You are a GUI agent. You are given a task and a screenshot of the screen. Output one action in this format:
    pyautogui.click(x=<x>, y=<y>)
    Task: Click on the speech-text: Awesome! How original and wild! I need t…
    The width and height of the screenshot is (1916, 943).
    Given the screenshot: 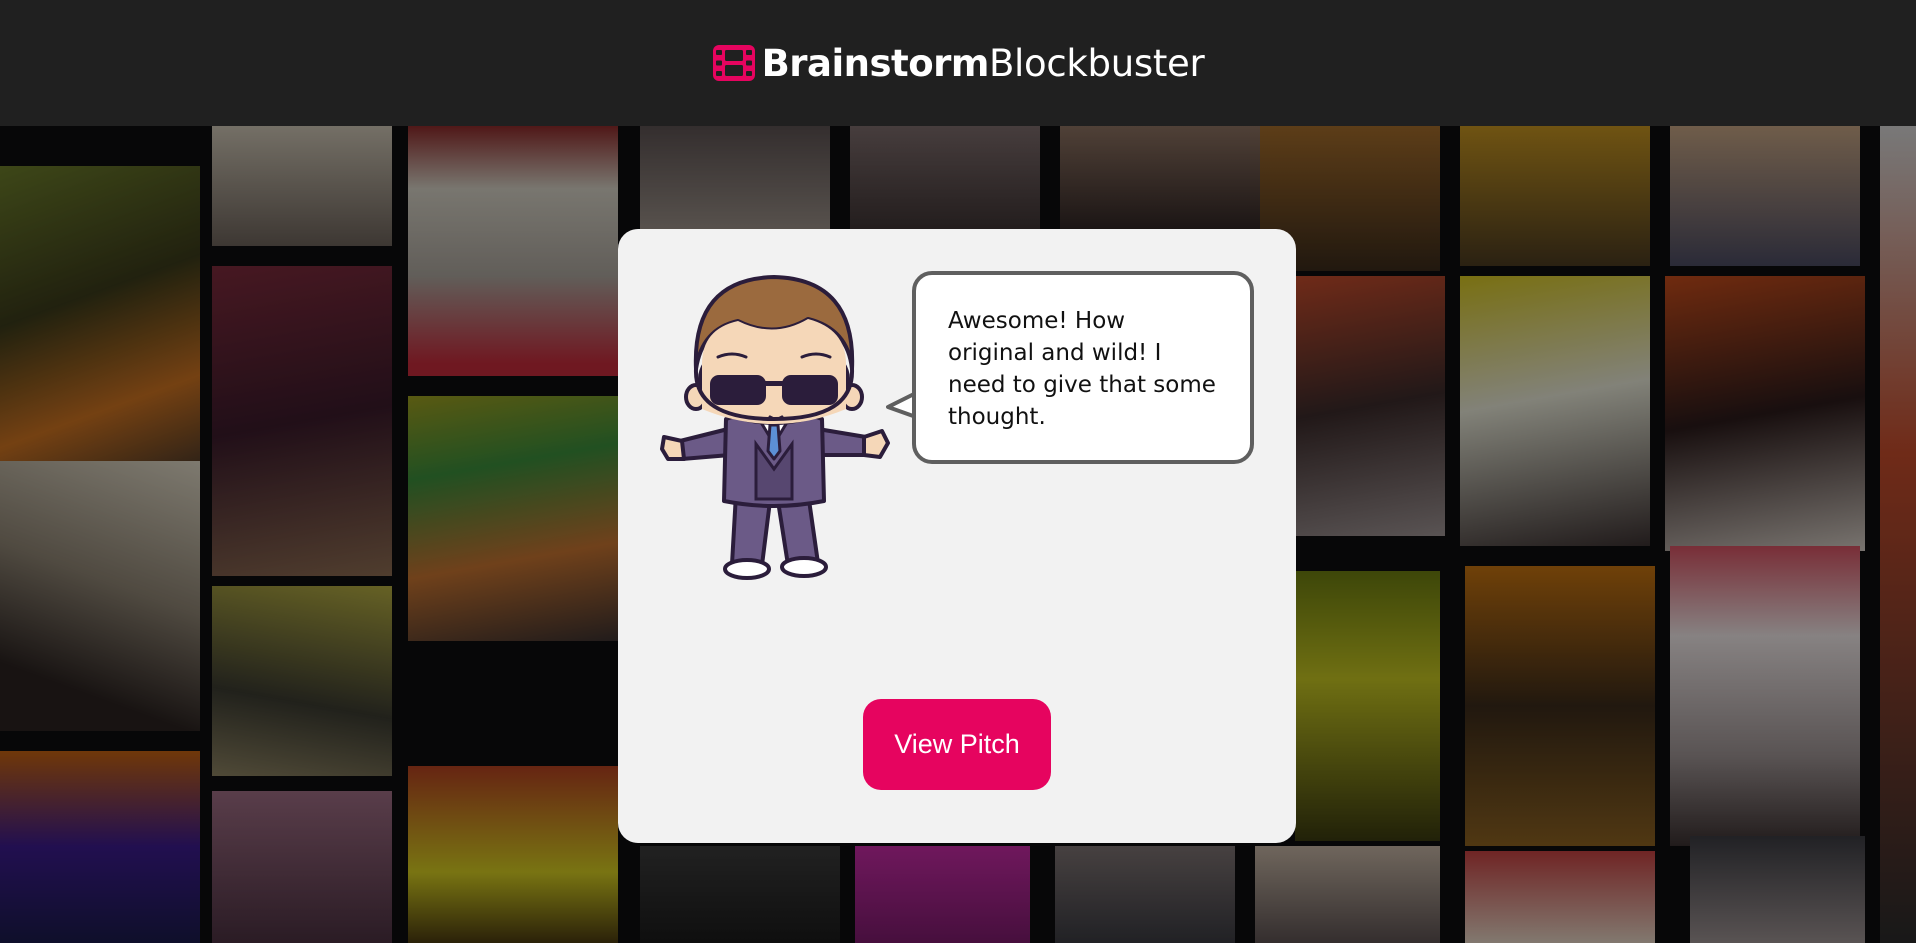 What is the action you would take?
    pyautogui.click(x=1082, y=369)
    